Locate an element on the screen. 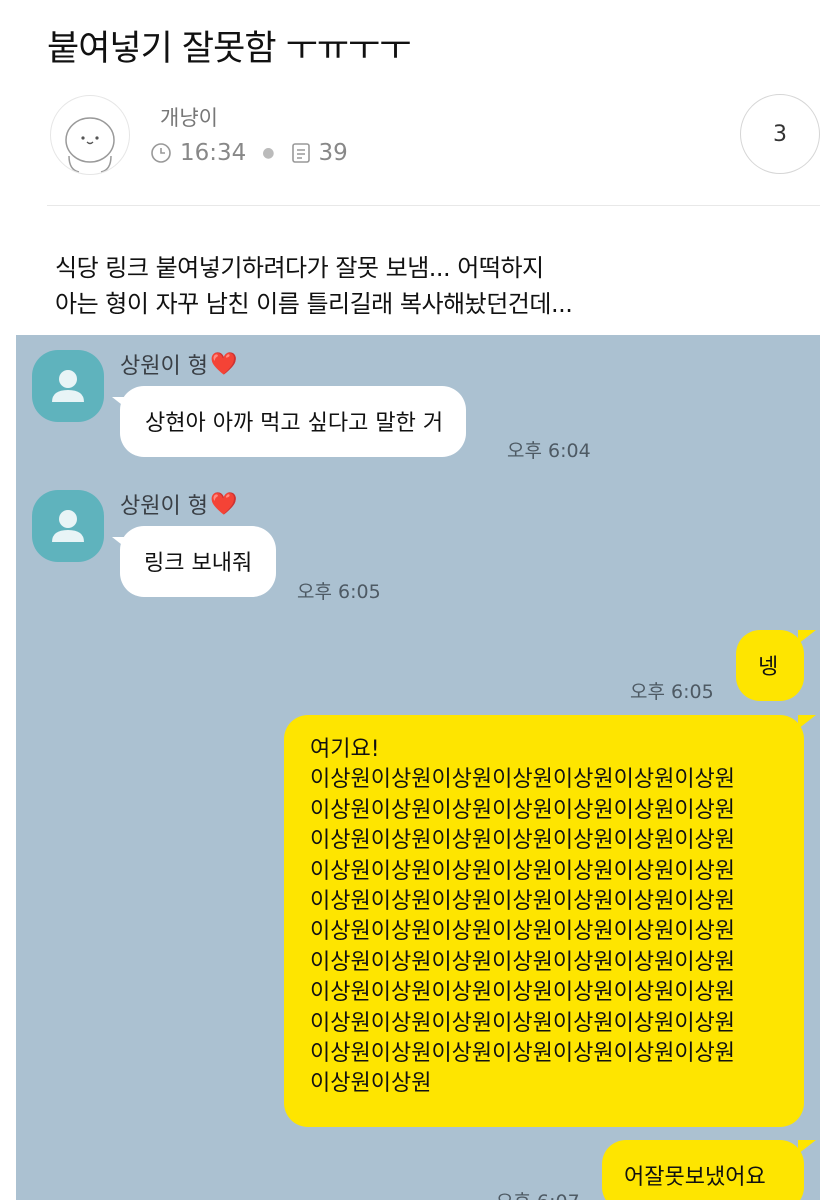 Image resolution: width=832 pixels, height=1200 pixels. document-icon is located at coordinates (300, 153).